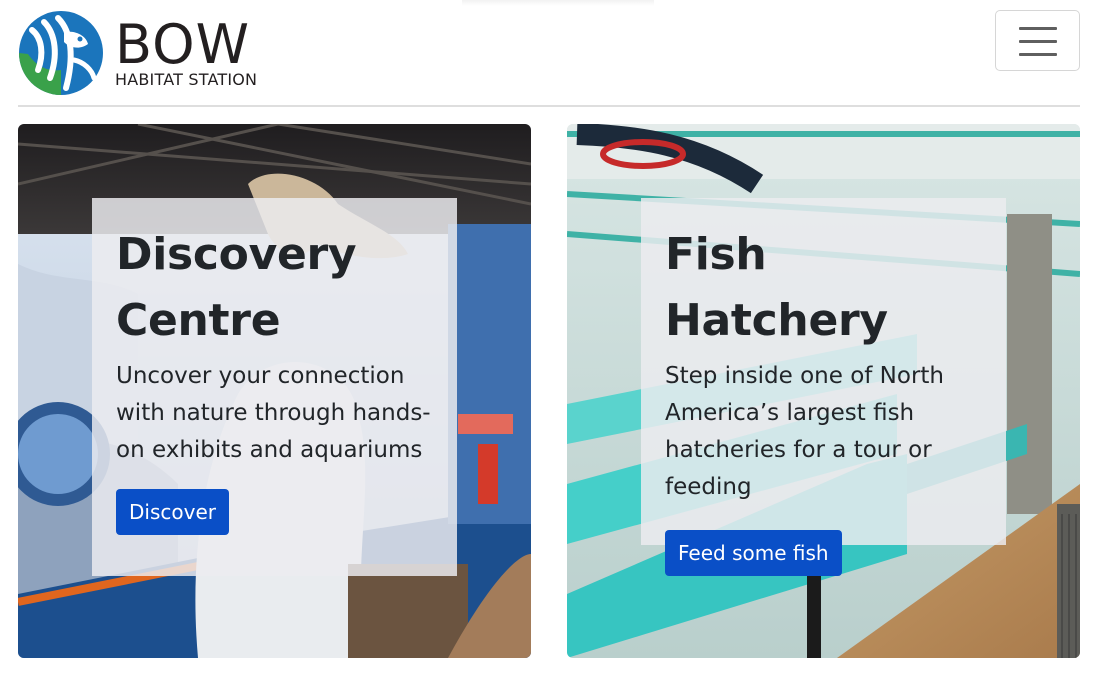 The image size is (1096, 676). What do you see at coordinates (186, 79) in the screenshot?
I see `logo-subtitle: HABITAT STATION` at bounding box center [186, 79].